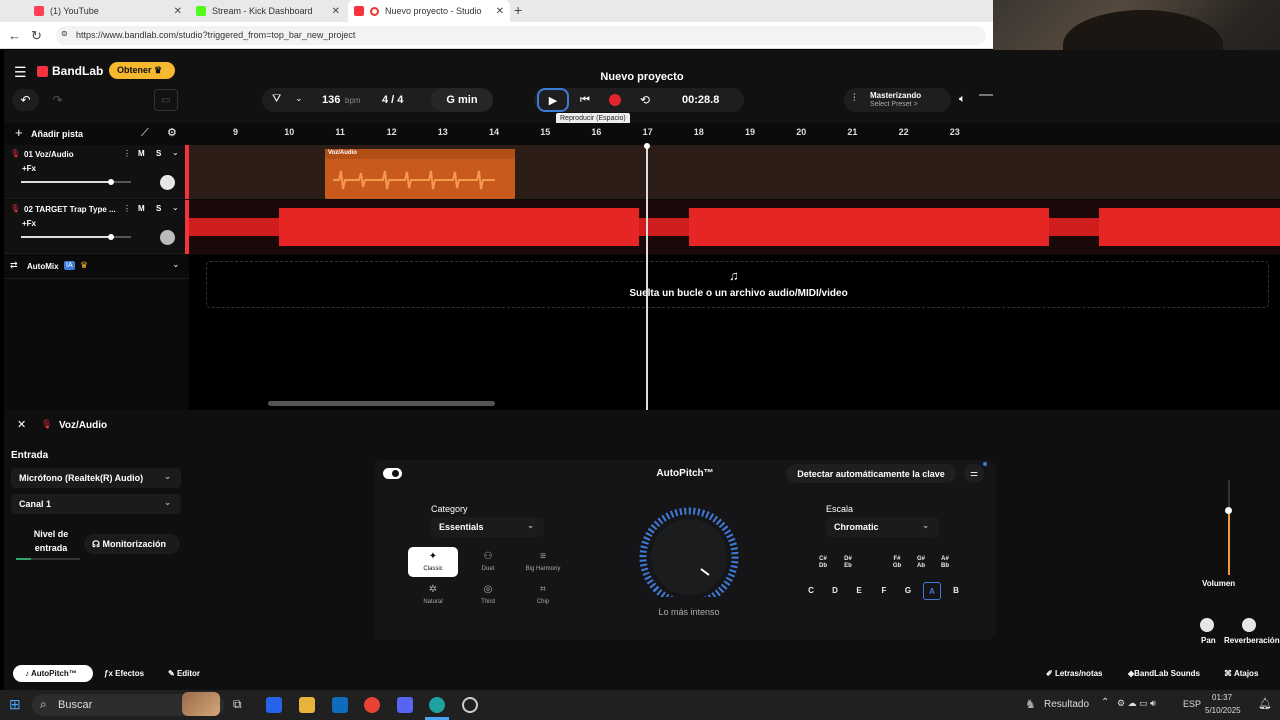  What do you see at coordinates (184, 673) in the screenshot?
I see `tab-editor: ✎ Editor` at bounding box center [184, 673].